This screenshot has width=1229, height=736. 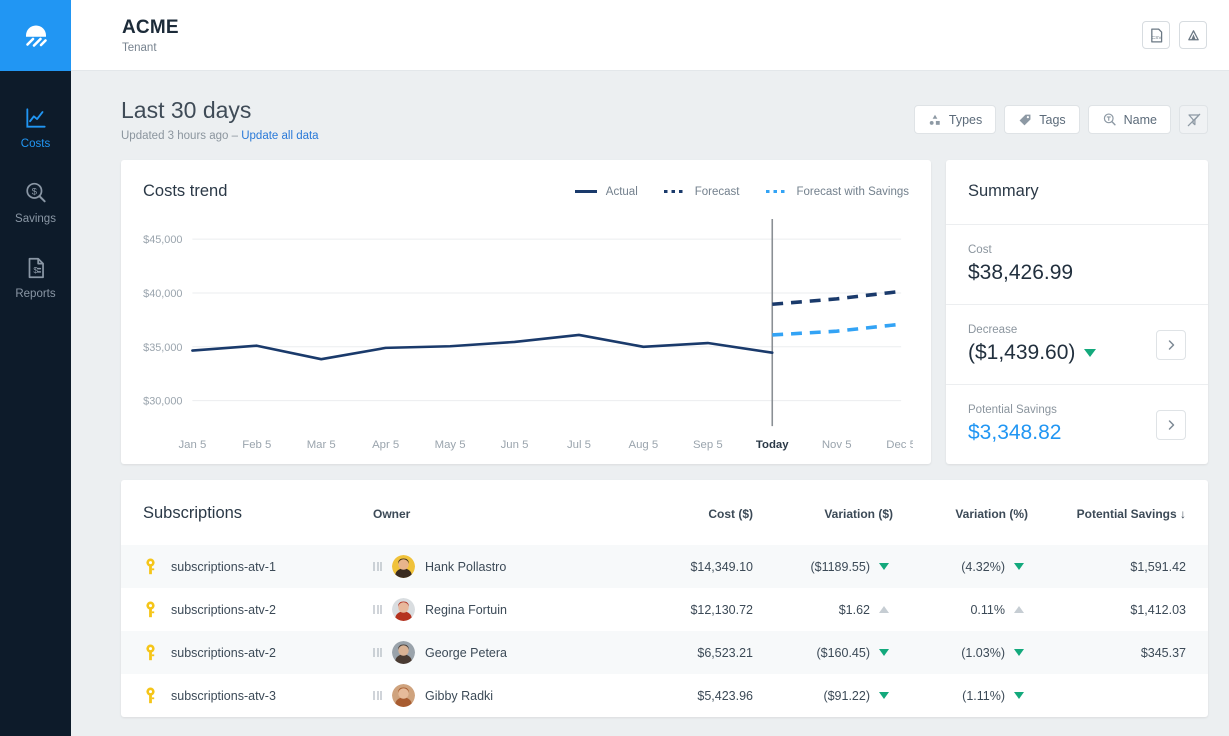 What do you see at coordinates (837, 445) in the screenshot?
I see `svg-text: Nov 5` at bounding box center [837, 445].